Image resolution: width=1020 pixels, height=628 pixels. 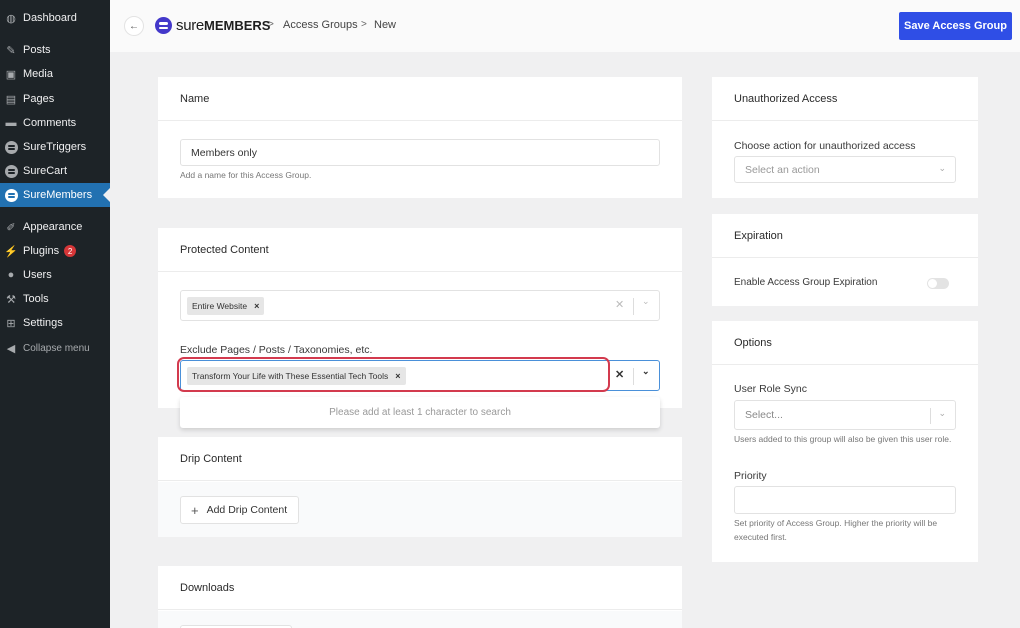 What do you see at coordinates (938, 283) in the screenshot?
I see `expiration-toggle` at bounding box center [938, 283].